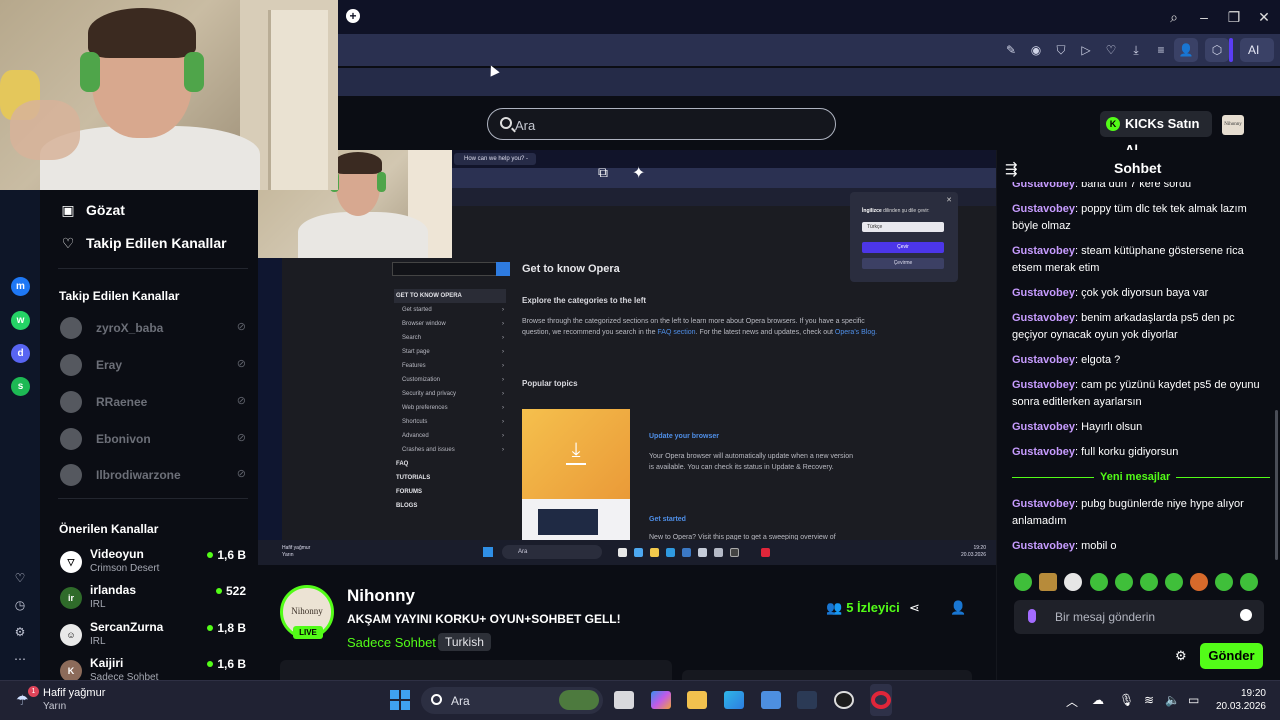 The width and height of the screenshot is (1280, 720). I want to click on sparkle-icon: ✦, so click(643, 173).